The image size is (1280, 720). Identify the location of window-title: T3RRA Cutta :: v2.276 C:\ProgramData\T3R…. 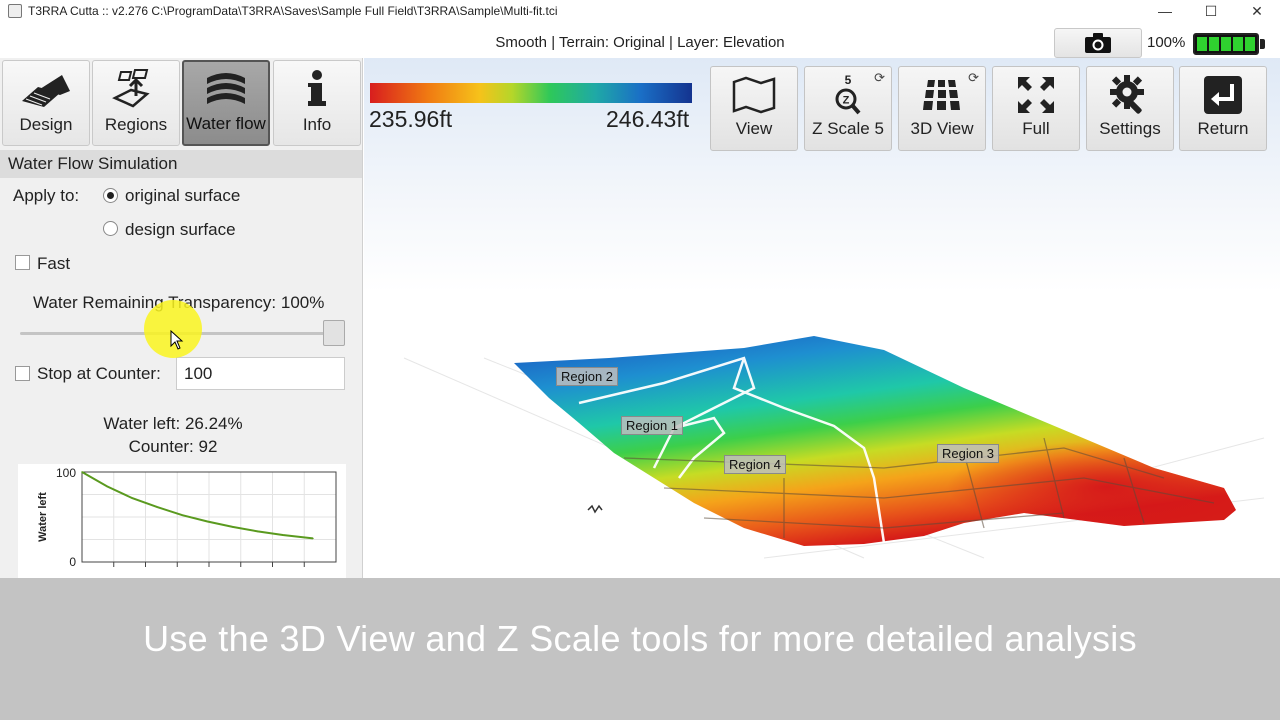
(293, 11).